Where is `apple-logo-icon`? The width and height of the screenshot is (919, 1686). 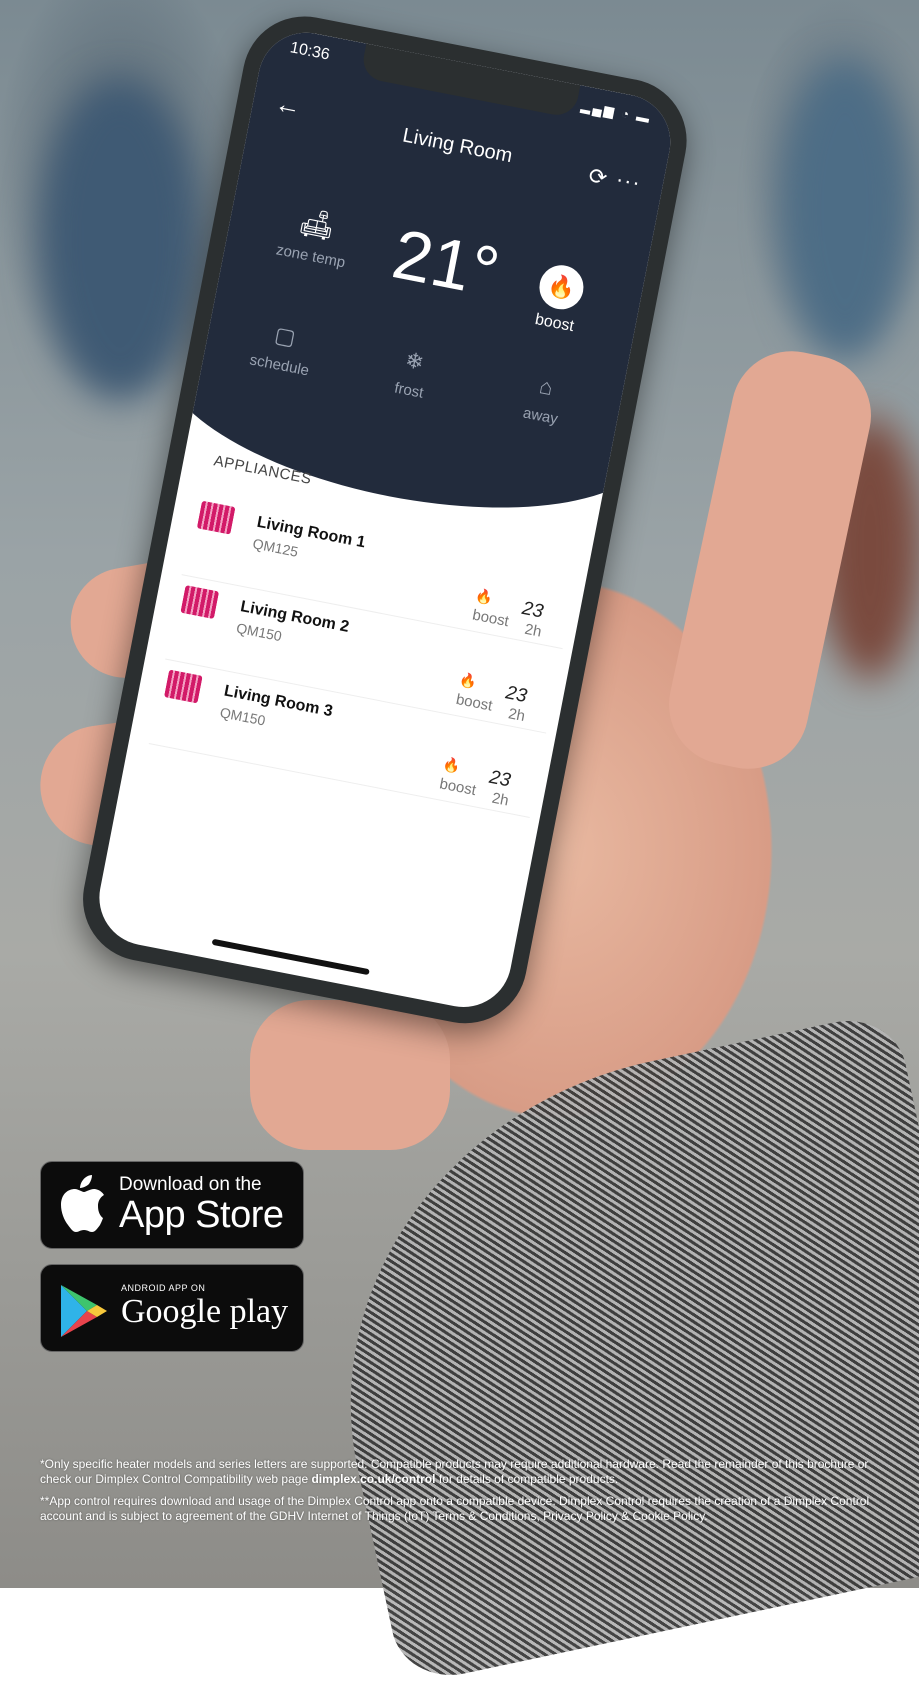
apple-logo-icon is located at coordinates (82, 1203).